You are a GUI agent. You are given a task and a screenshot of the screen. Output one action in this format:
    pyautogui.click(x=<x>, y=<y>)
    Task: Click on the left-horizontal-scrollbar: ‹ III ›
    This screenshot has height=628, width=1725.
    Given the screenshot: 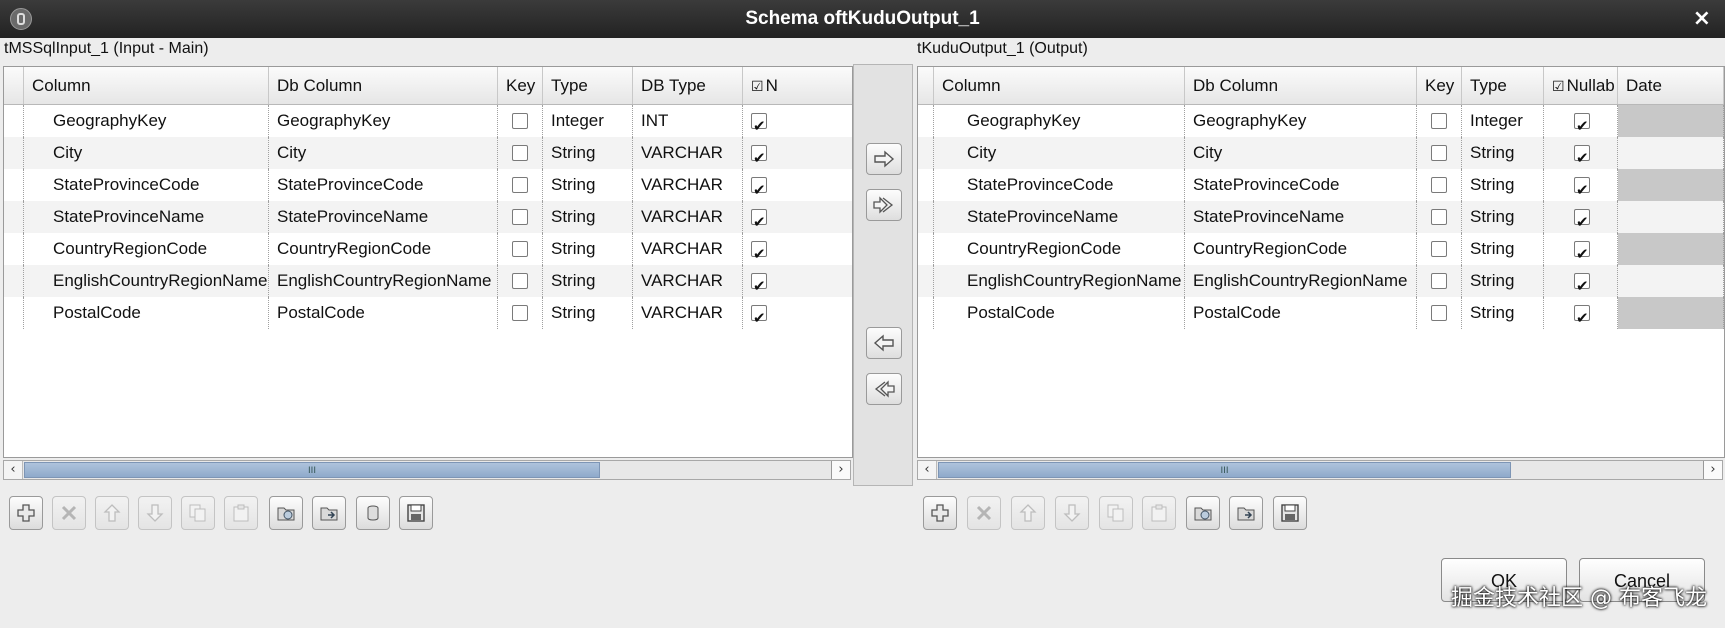 What is the action you would take?
    pyautogui.click(x=427, y=470)
    